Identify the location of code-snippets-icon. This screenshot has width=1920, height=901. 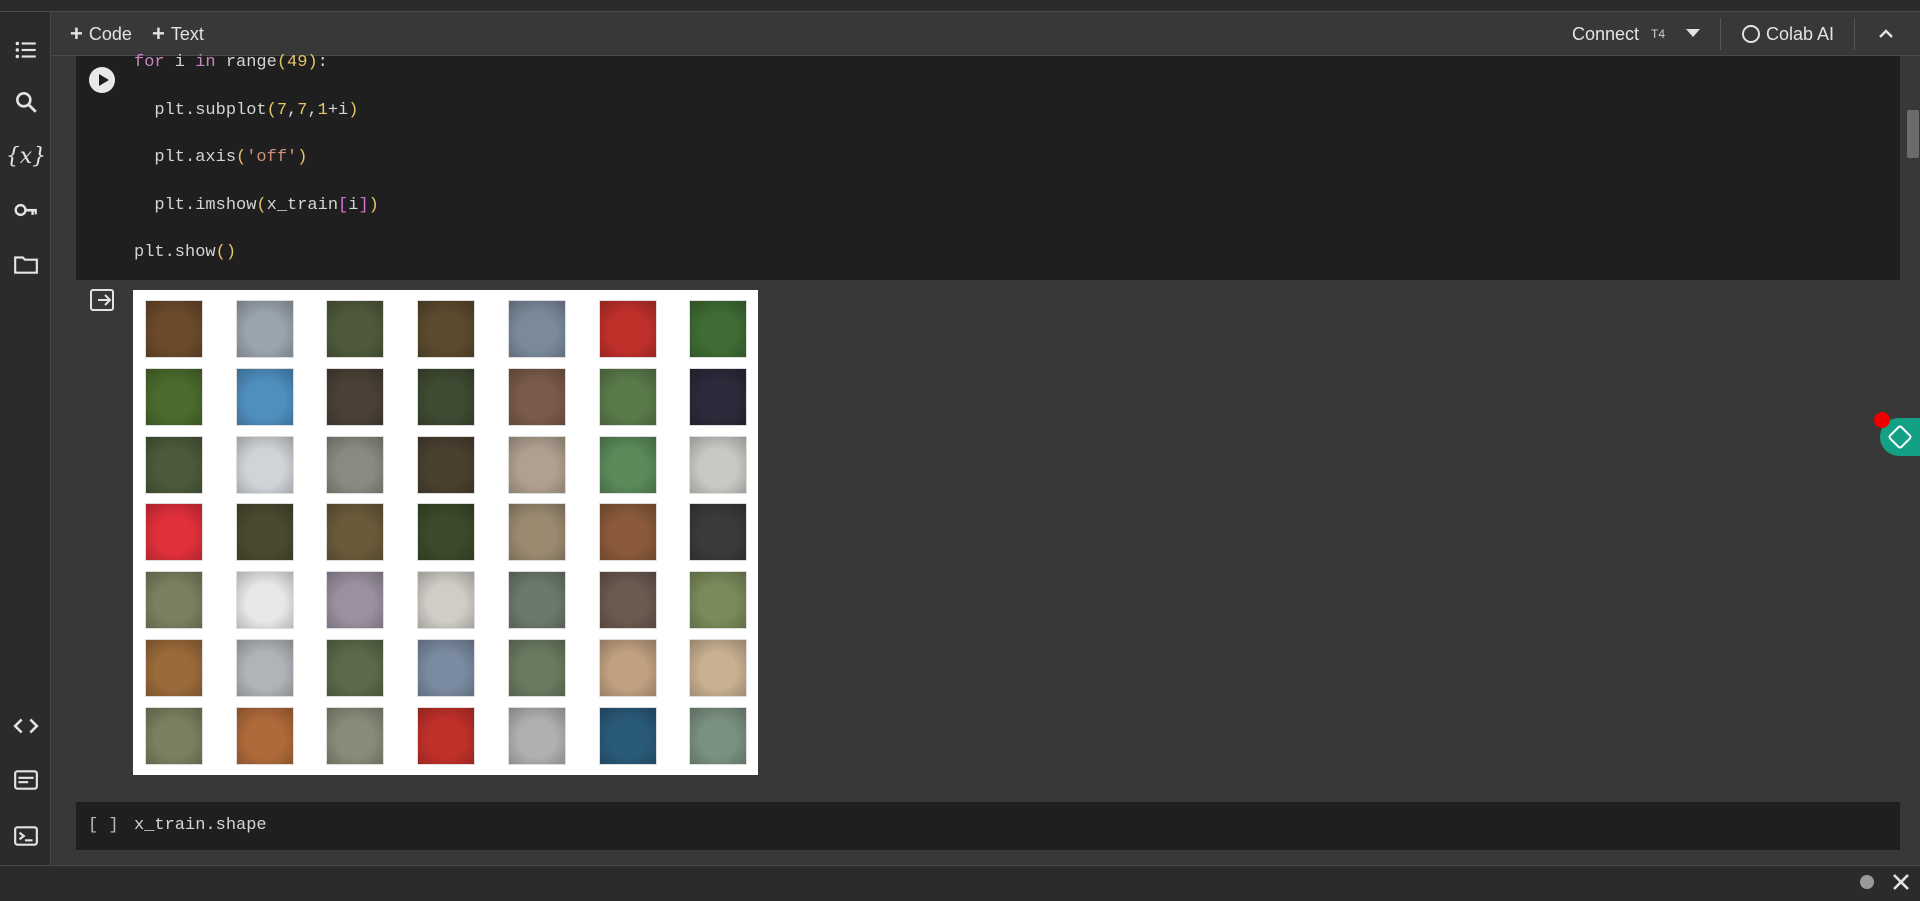
(26, 726).